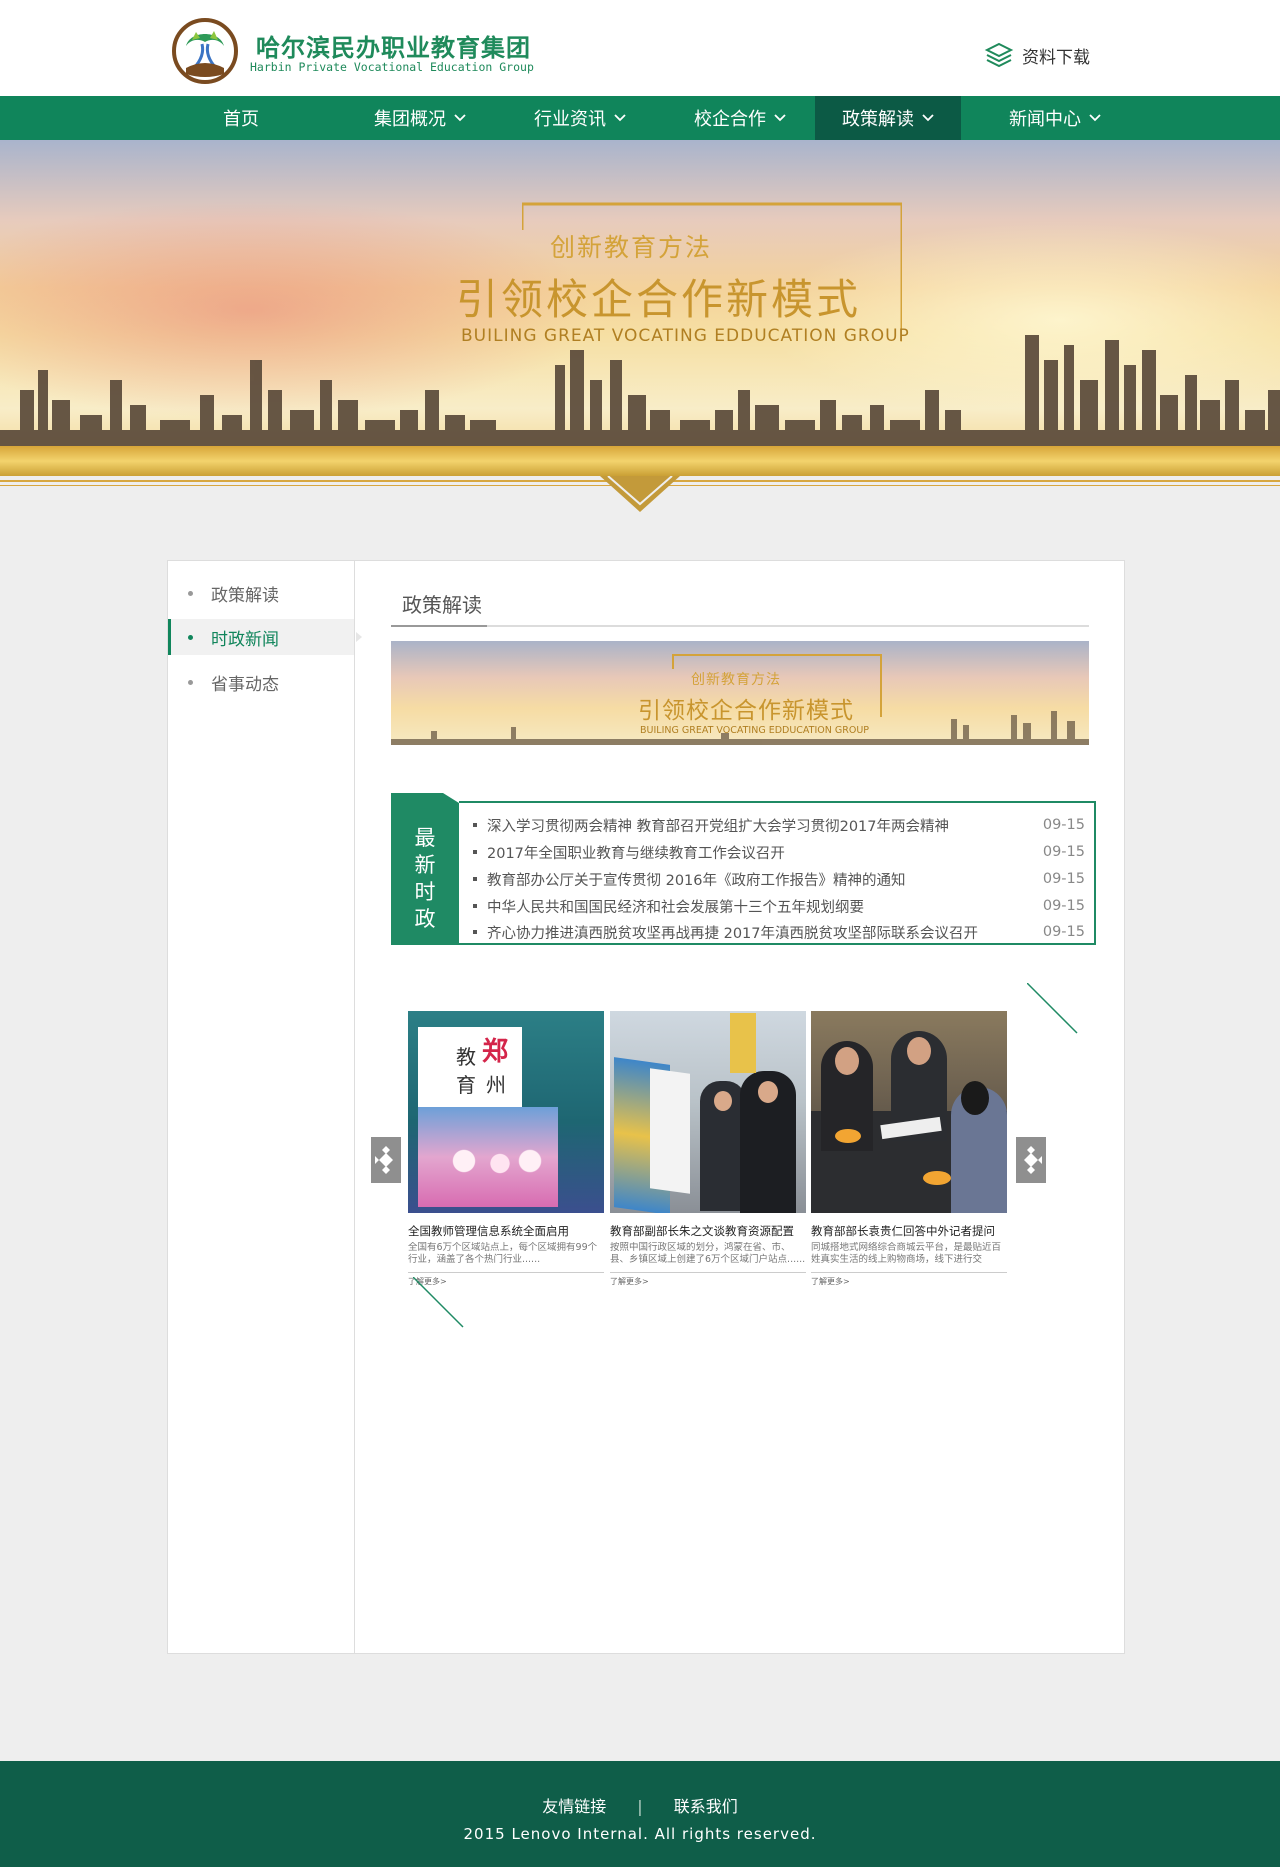 This screenshot has height=1867, width=1280. Describe the element at coordinates (425, 869) in the screenshot. I see `news-label-tab: 最新时政` at that location.